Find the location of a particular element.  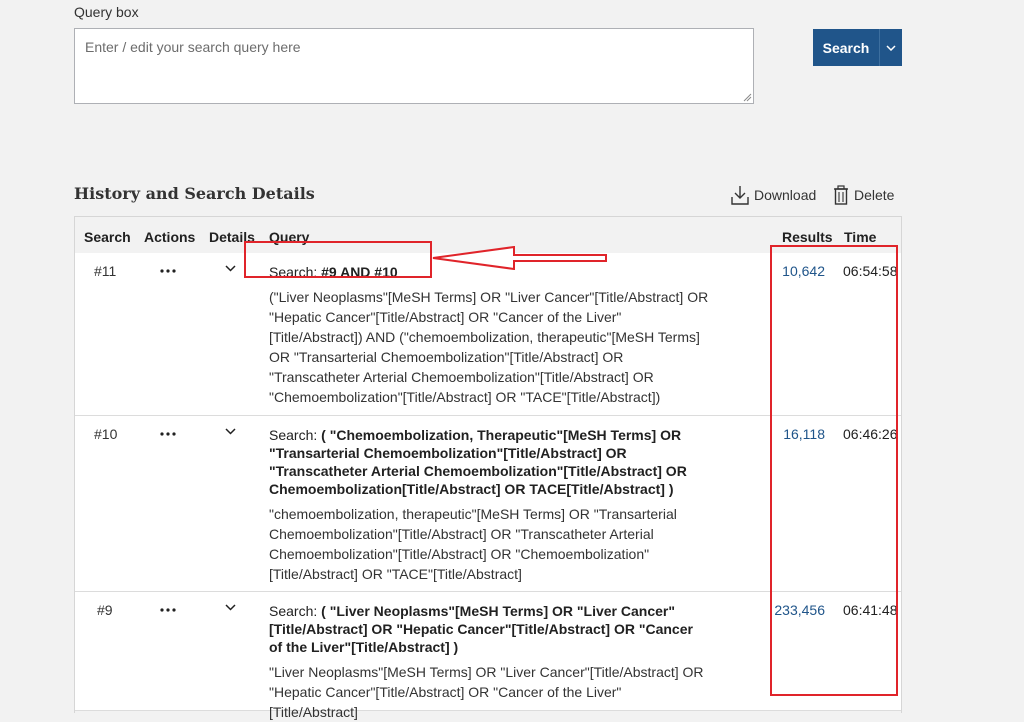

query-input is located at coordinates (414, 66).